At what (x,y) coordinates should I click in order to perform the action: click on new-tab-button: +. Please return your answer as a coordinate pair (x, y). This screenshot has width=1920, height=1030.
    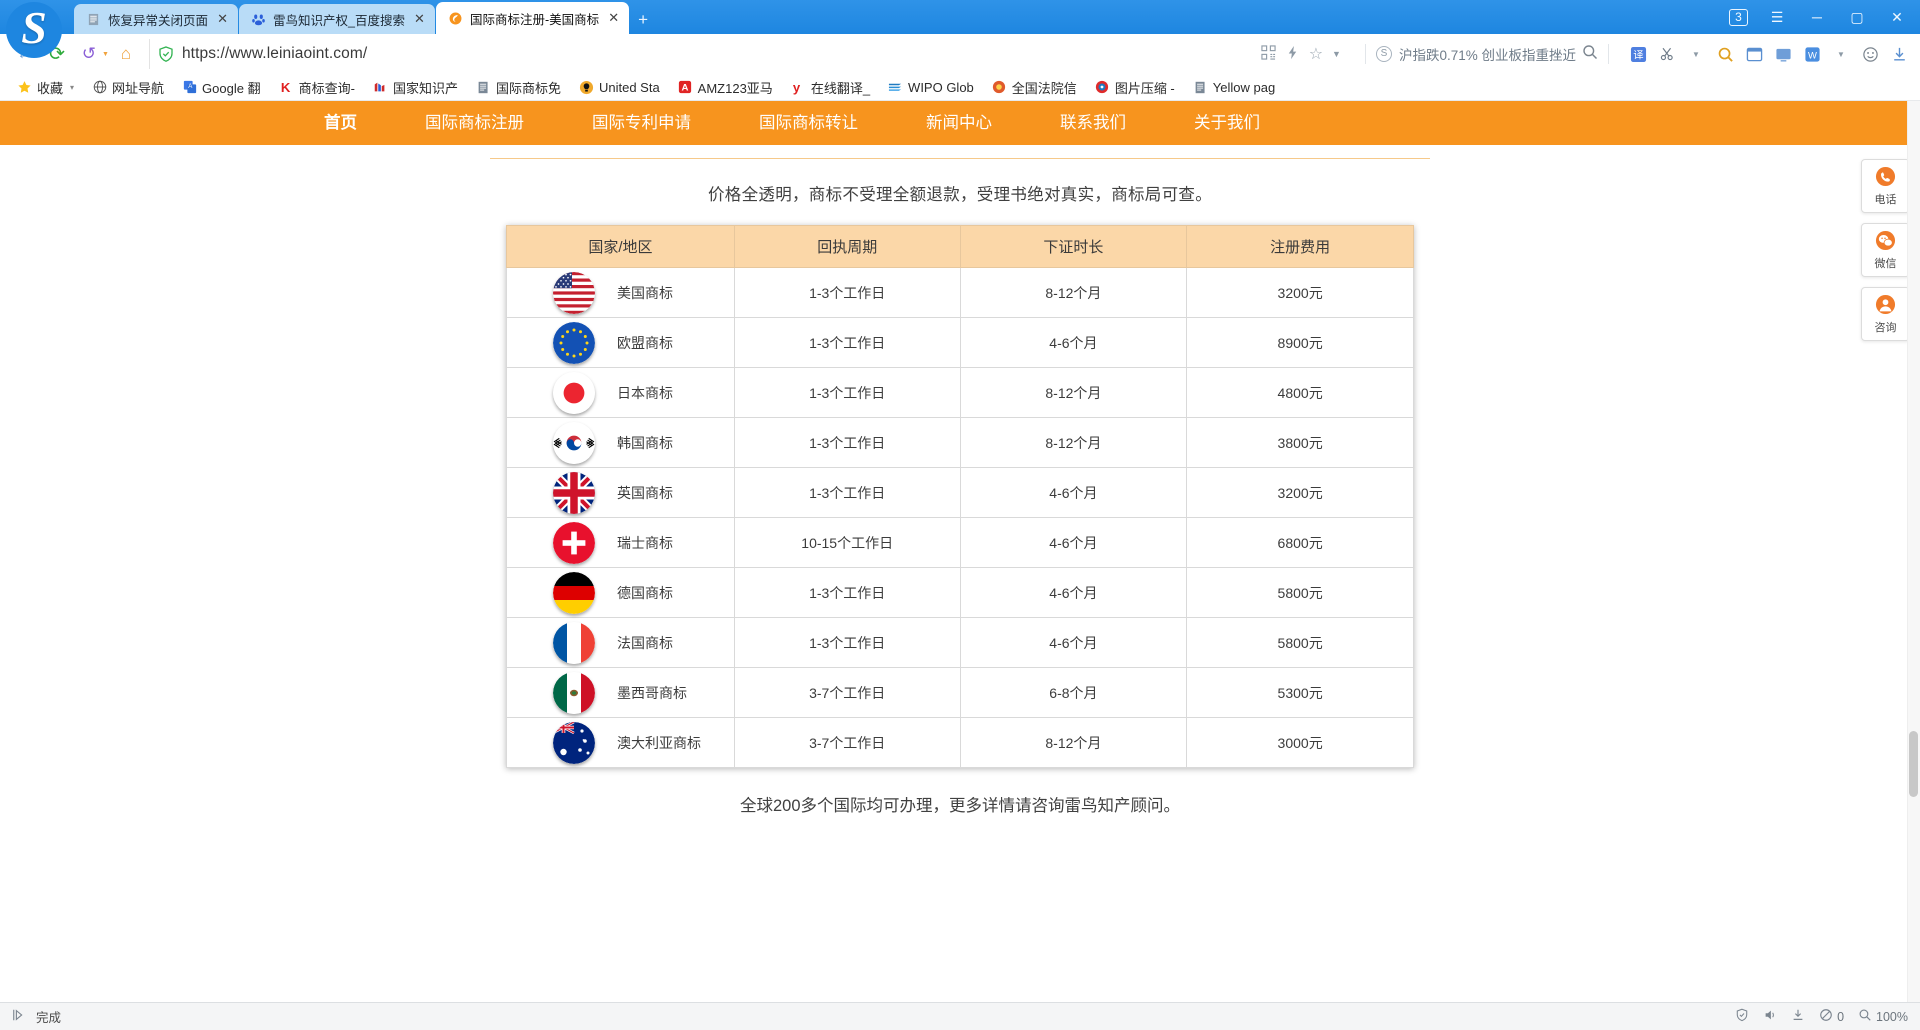
    Looking at the image, I should click on (643, 21).